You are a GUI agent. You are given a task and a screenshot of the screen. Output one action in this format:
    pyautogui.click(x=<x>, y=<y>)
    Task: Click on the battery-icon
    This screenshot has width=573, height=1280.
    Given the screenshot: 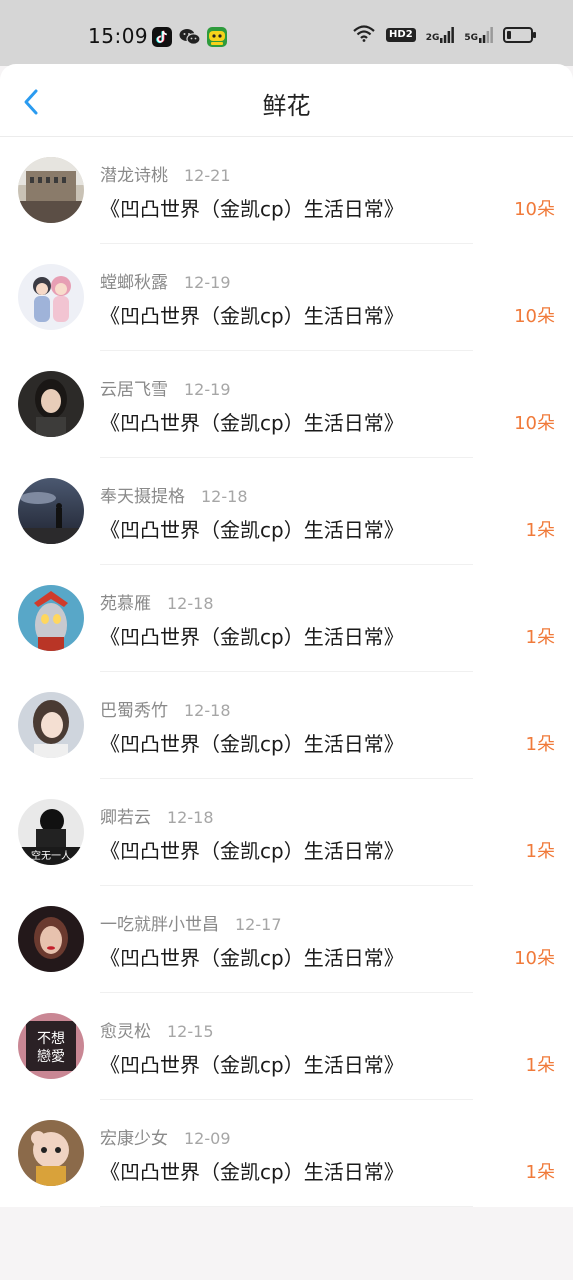 What is the action you would take?
    pyautogui.click(x=519, y=35)
    